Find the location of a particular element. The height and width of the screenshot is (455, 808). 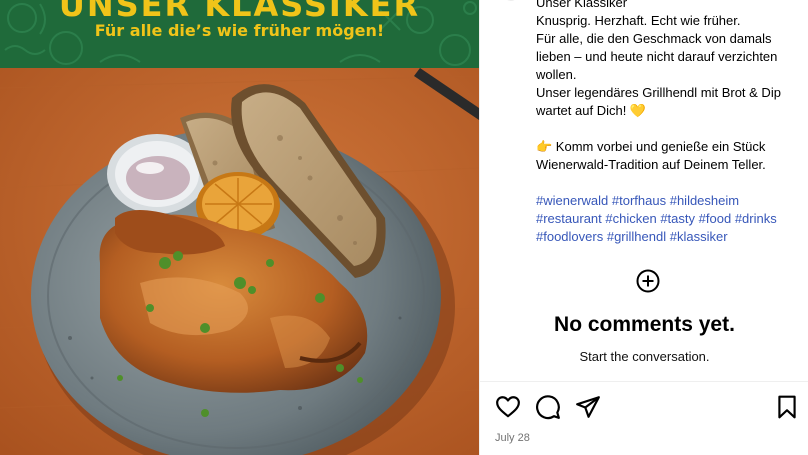

share-icon is located at coordinates (588, 407).